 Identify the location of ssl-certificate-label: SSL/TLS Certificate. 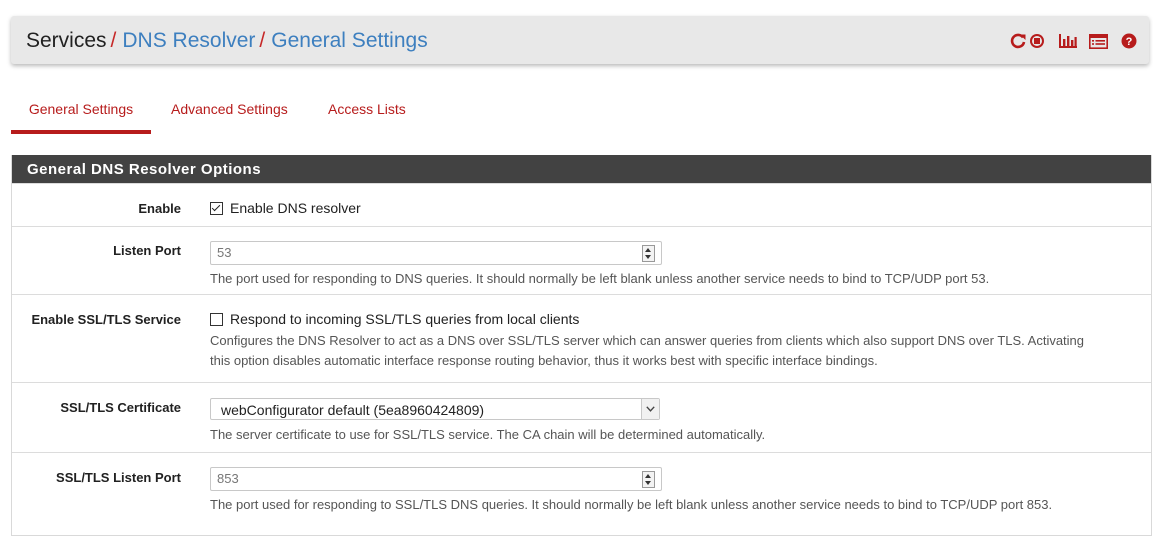
(120, 407).